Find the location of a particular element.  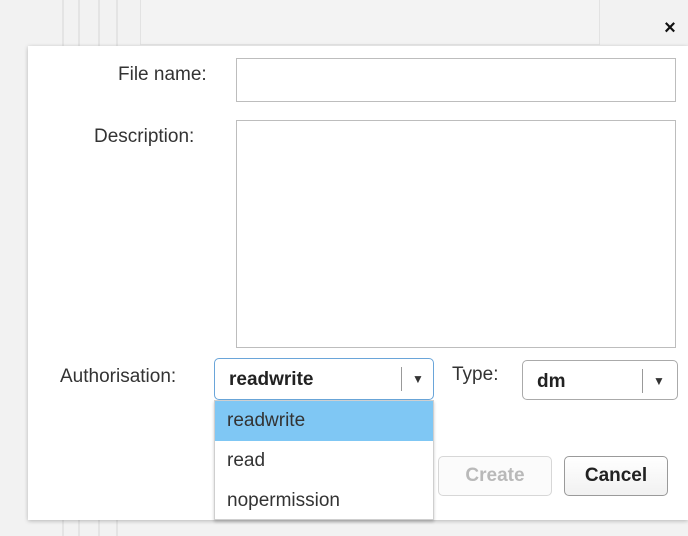

authorisation-dropdown-list: readwrite read nopermission is located at coordinates (324, 460).